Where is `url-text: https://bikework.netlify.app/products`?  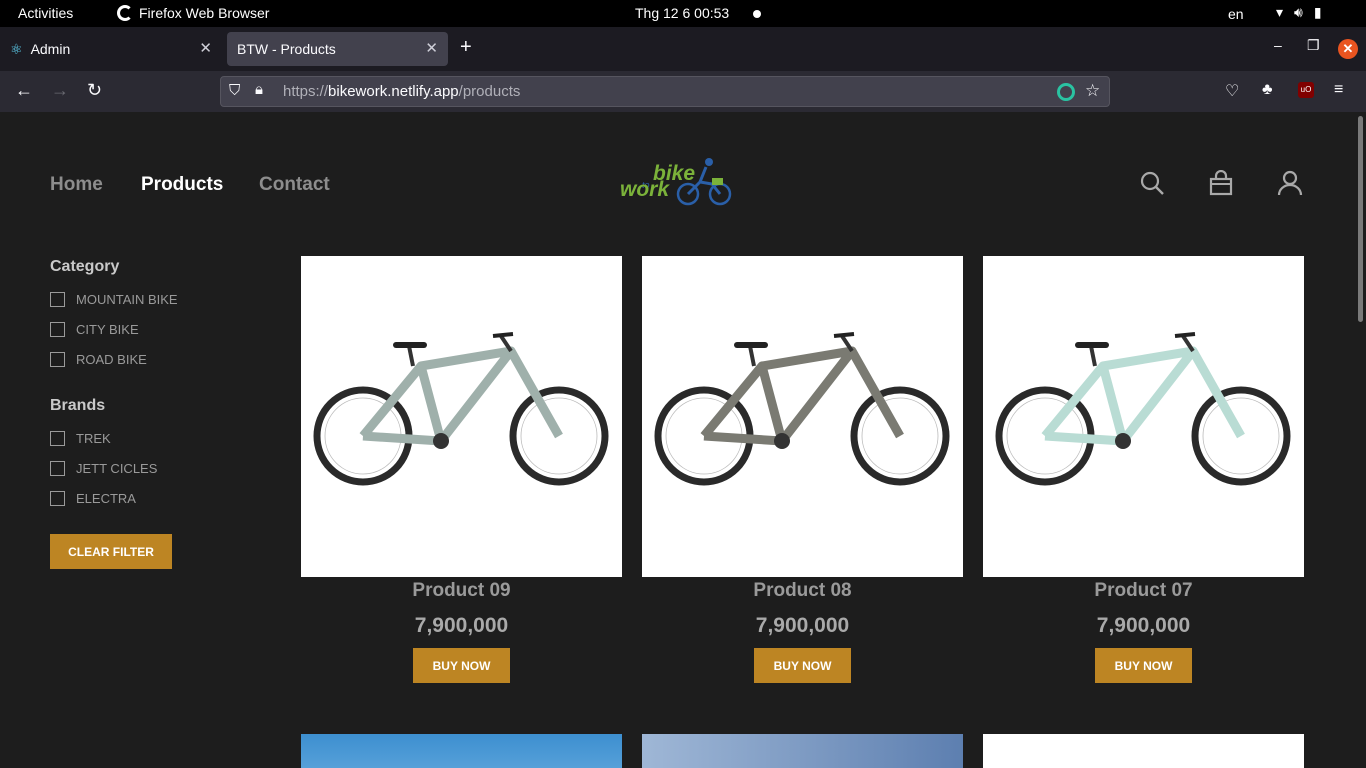 url-text: https://bikework.netlify.app/products is located at coordinates (401, 91).